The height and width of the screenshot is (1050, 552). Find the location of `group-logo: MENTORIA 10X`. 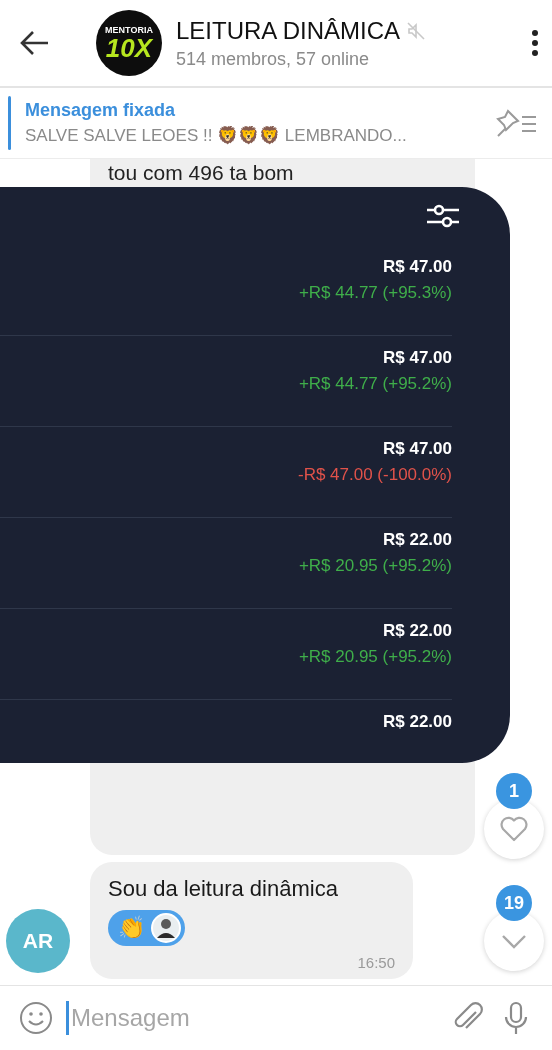

group-logo: MENTORIA 10X is located at coordinates (129, 43).